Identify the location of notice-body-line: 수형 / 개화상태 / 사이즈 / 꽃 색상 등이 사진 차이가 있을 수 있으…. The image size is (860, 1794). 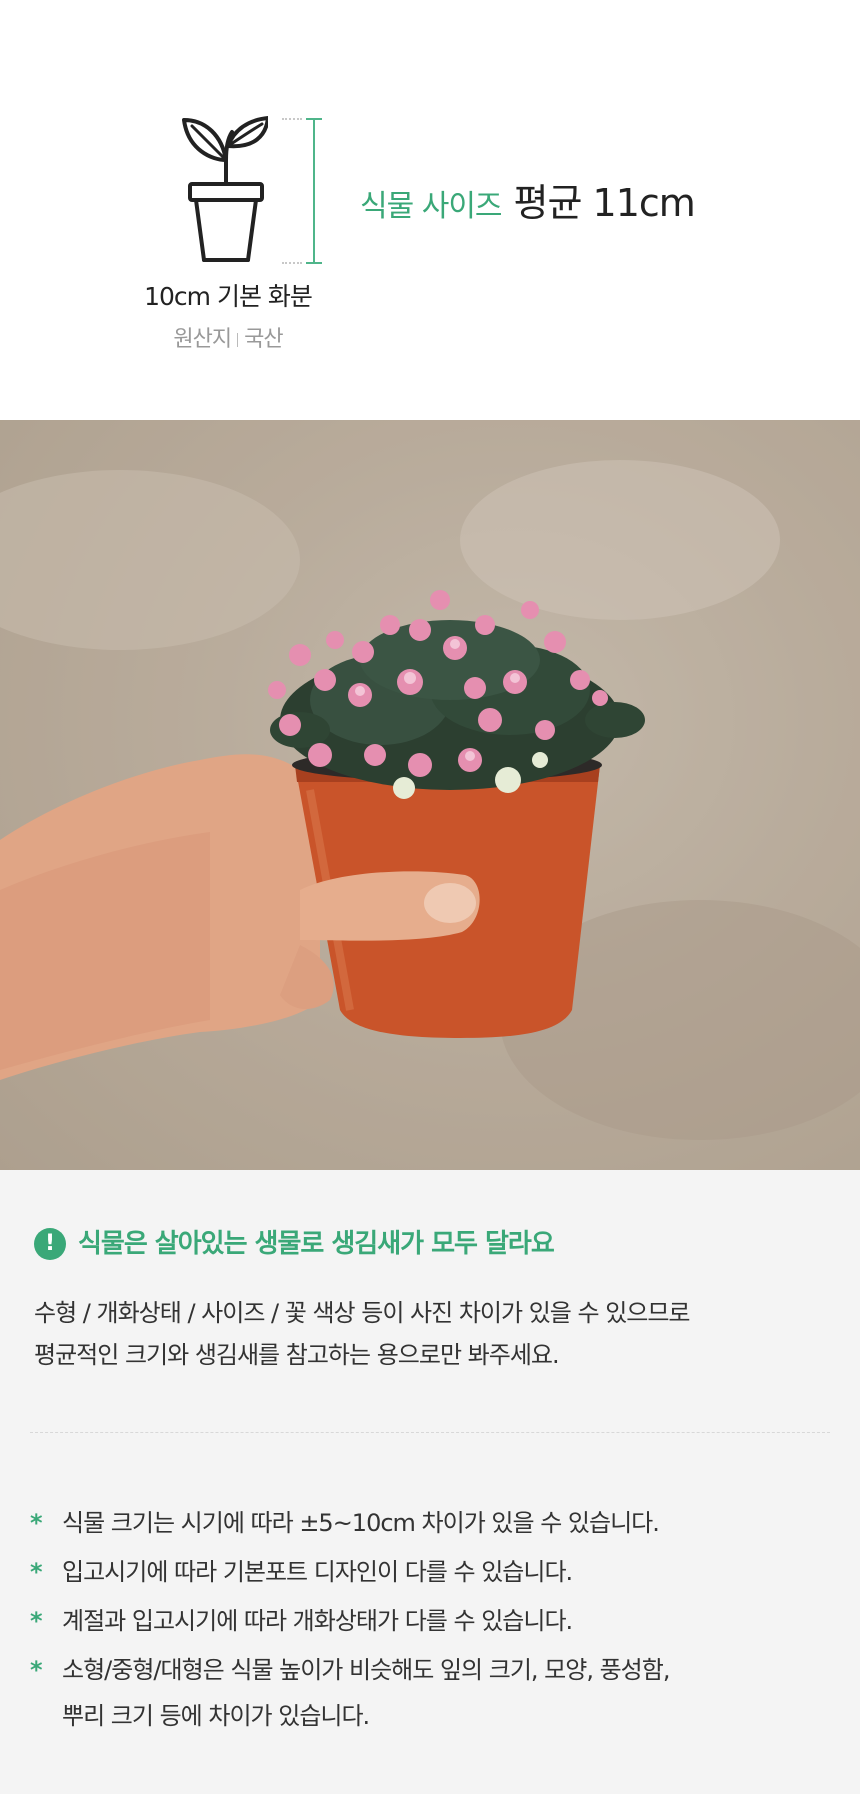
(362, 1313).